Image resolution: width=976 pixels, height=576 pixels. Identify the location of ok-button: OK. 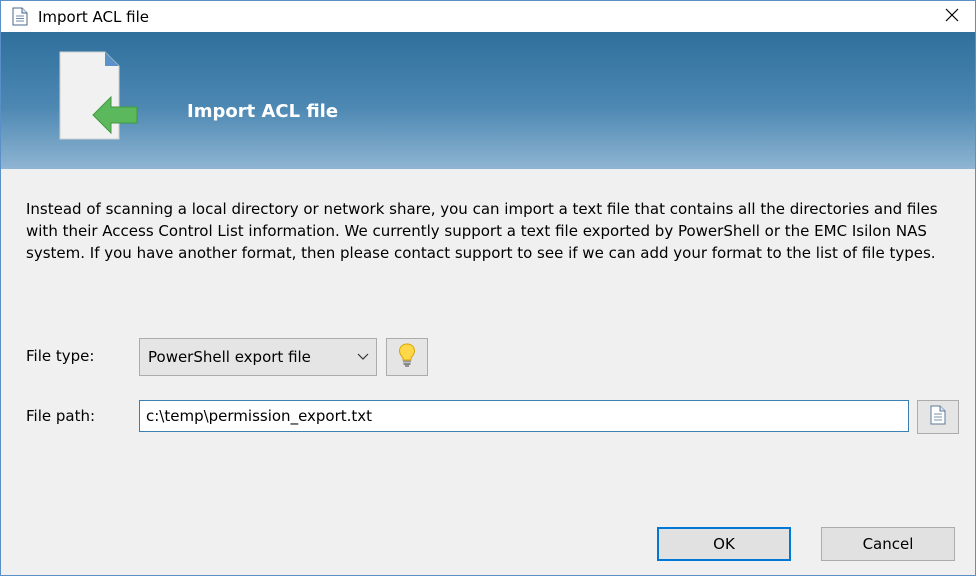
(724, 544).